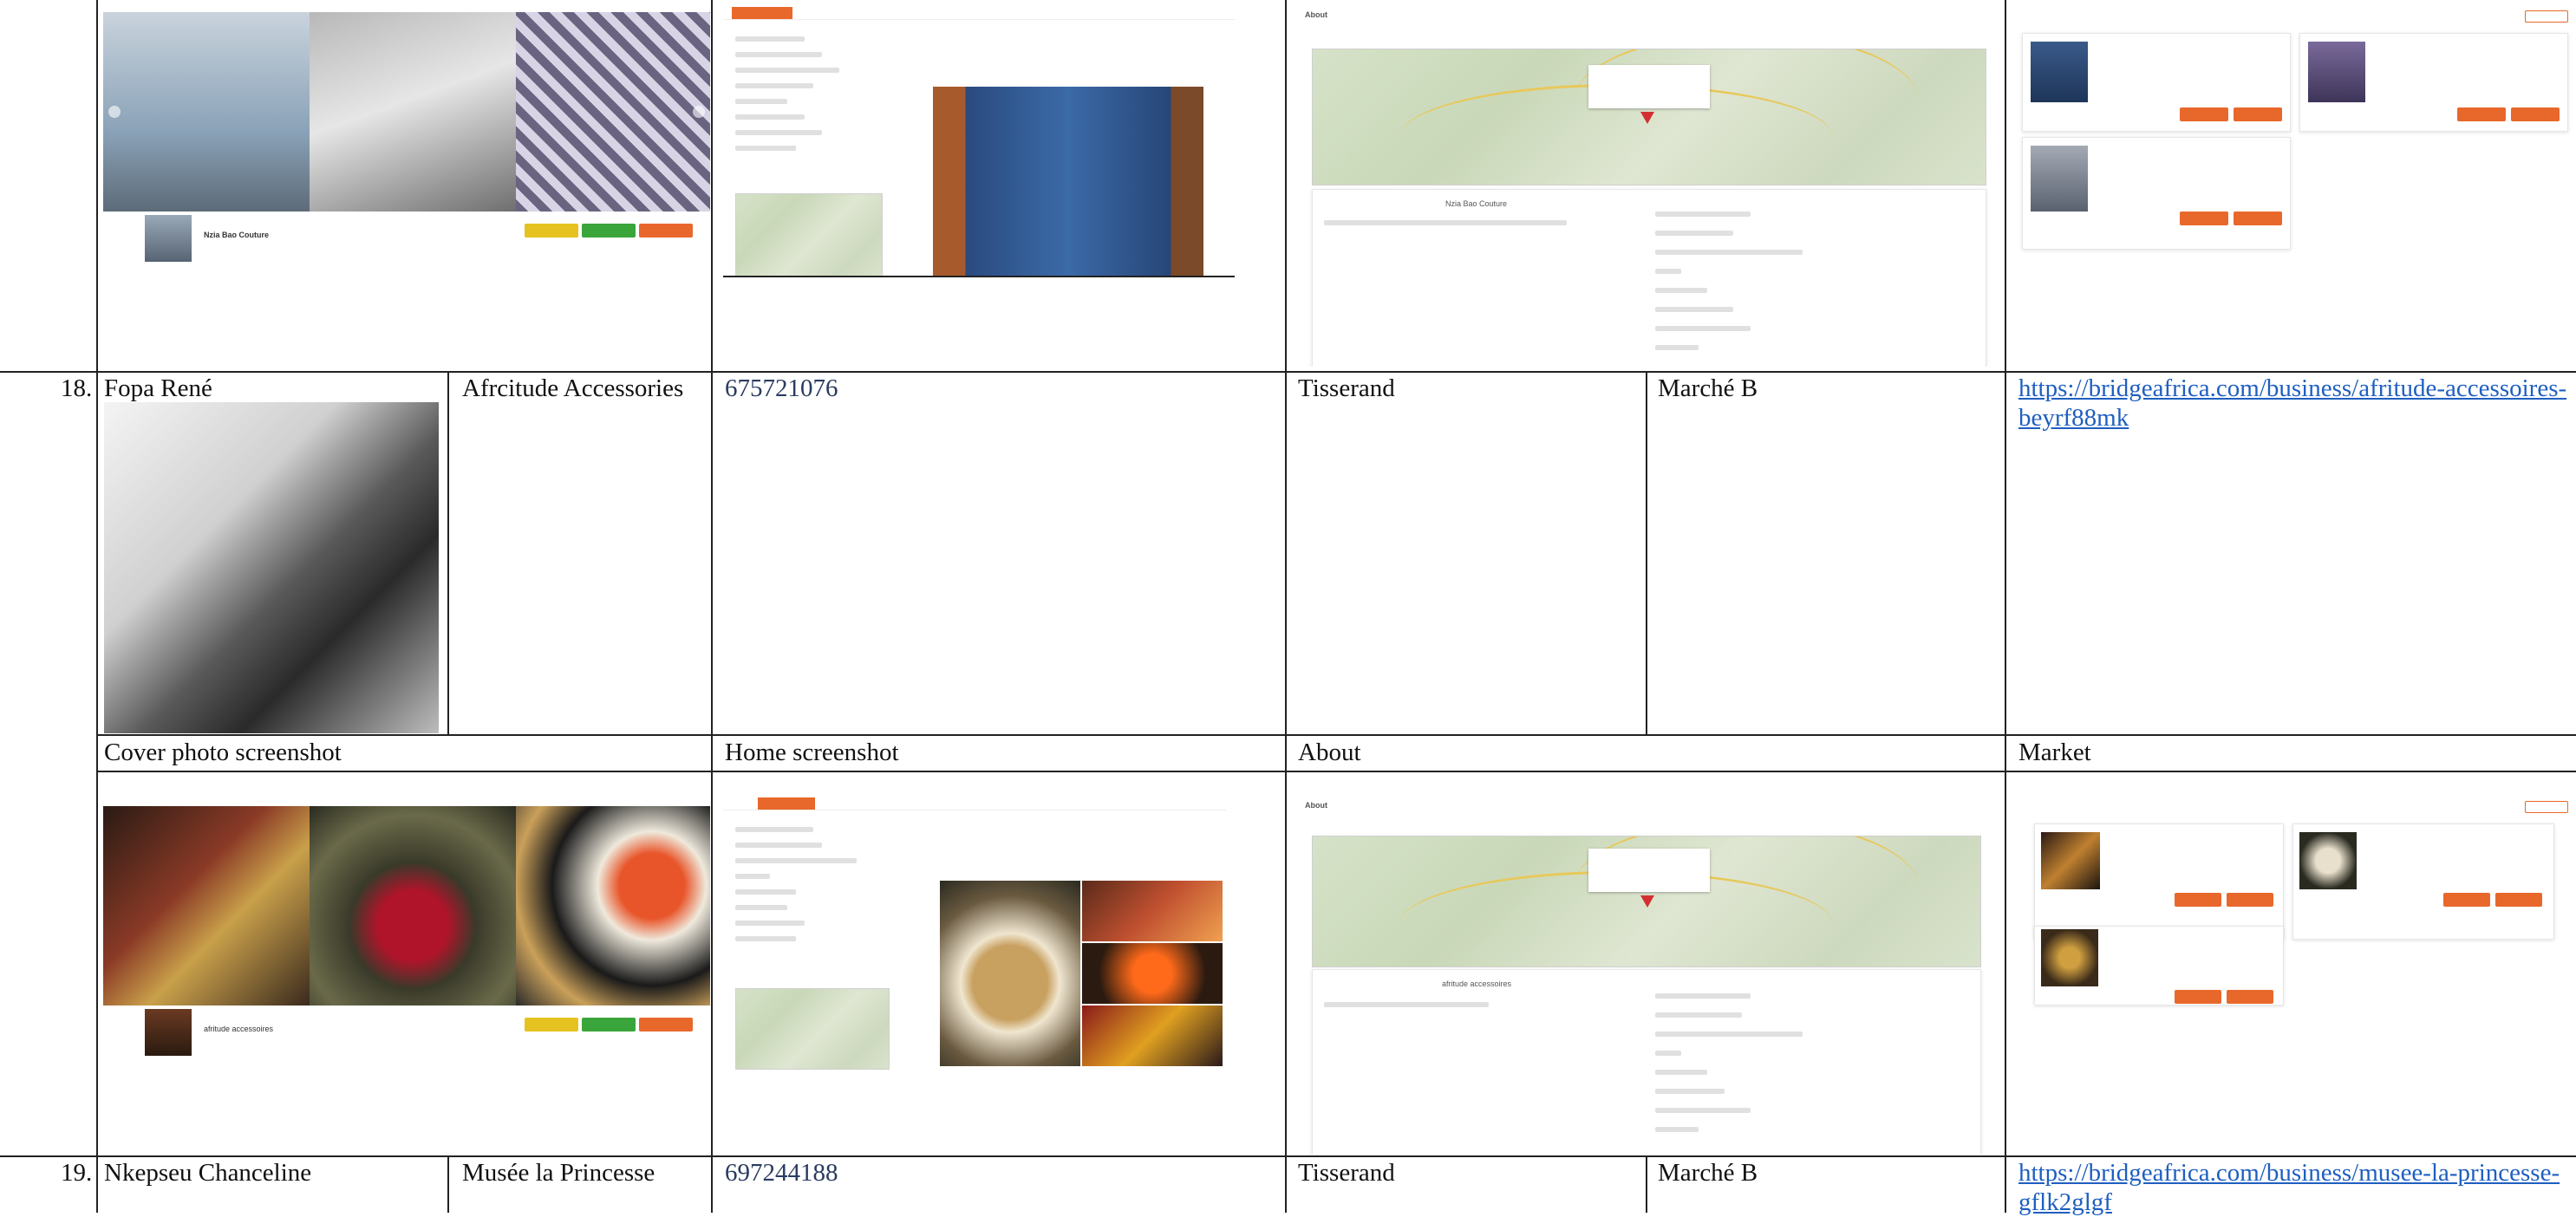 The width and height of the screenshot is (2576, 1217). I want to click on row-number: 18., so click(77, 388).